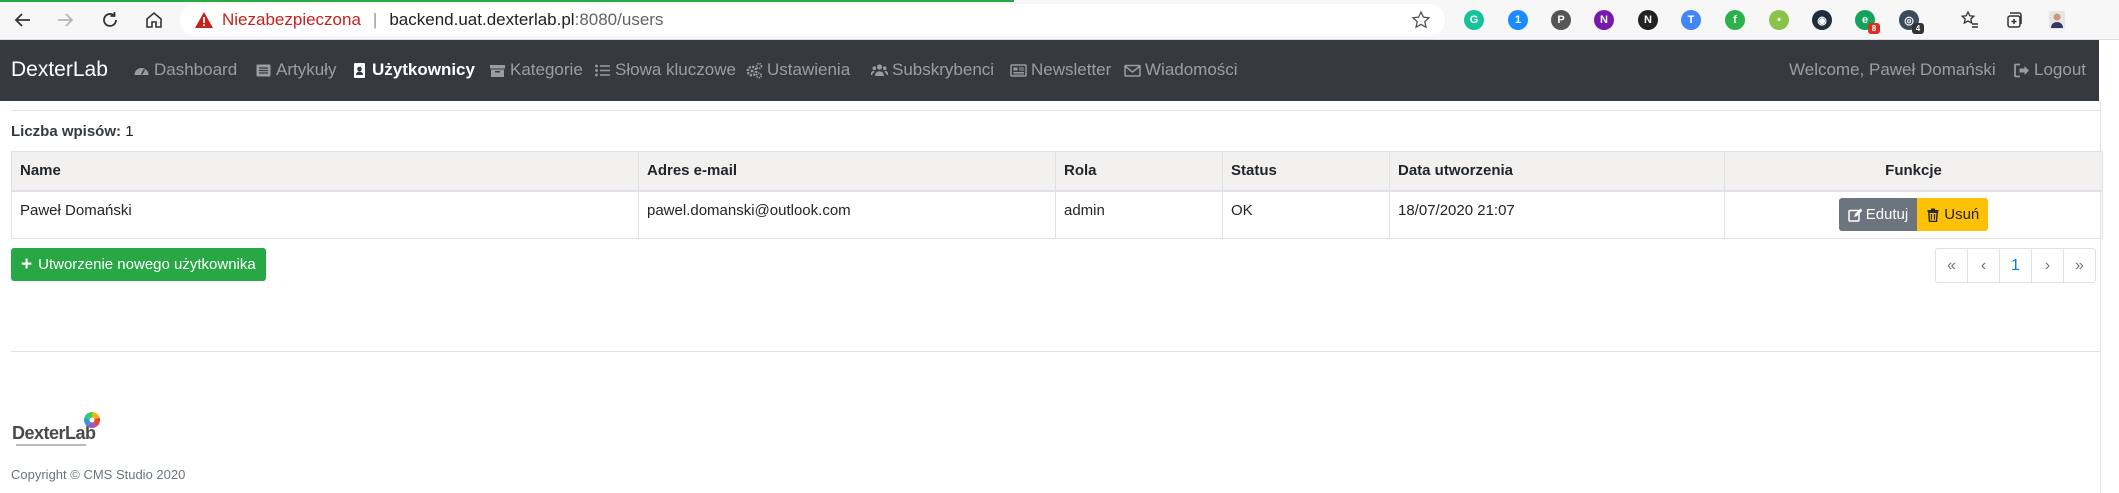 The width and height of the screenshot is (2119, 493). Describe the element at coordinates (1561, 20) in the screenshot. I see `pocket-icon: P` at that location.